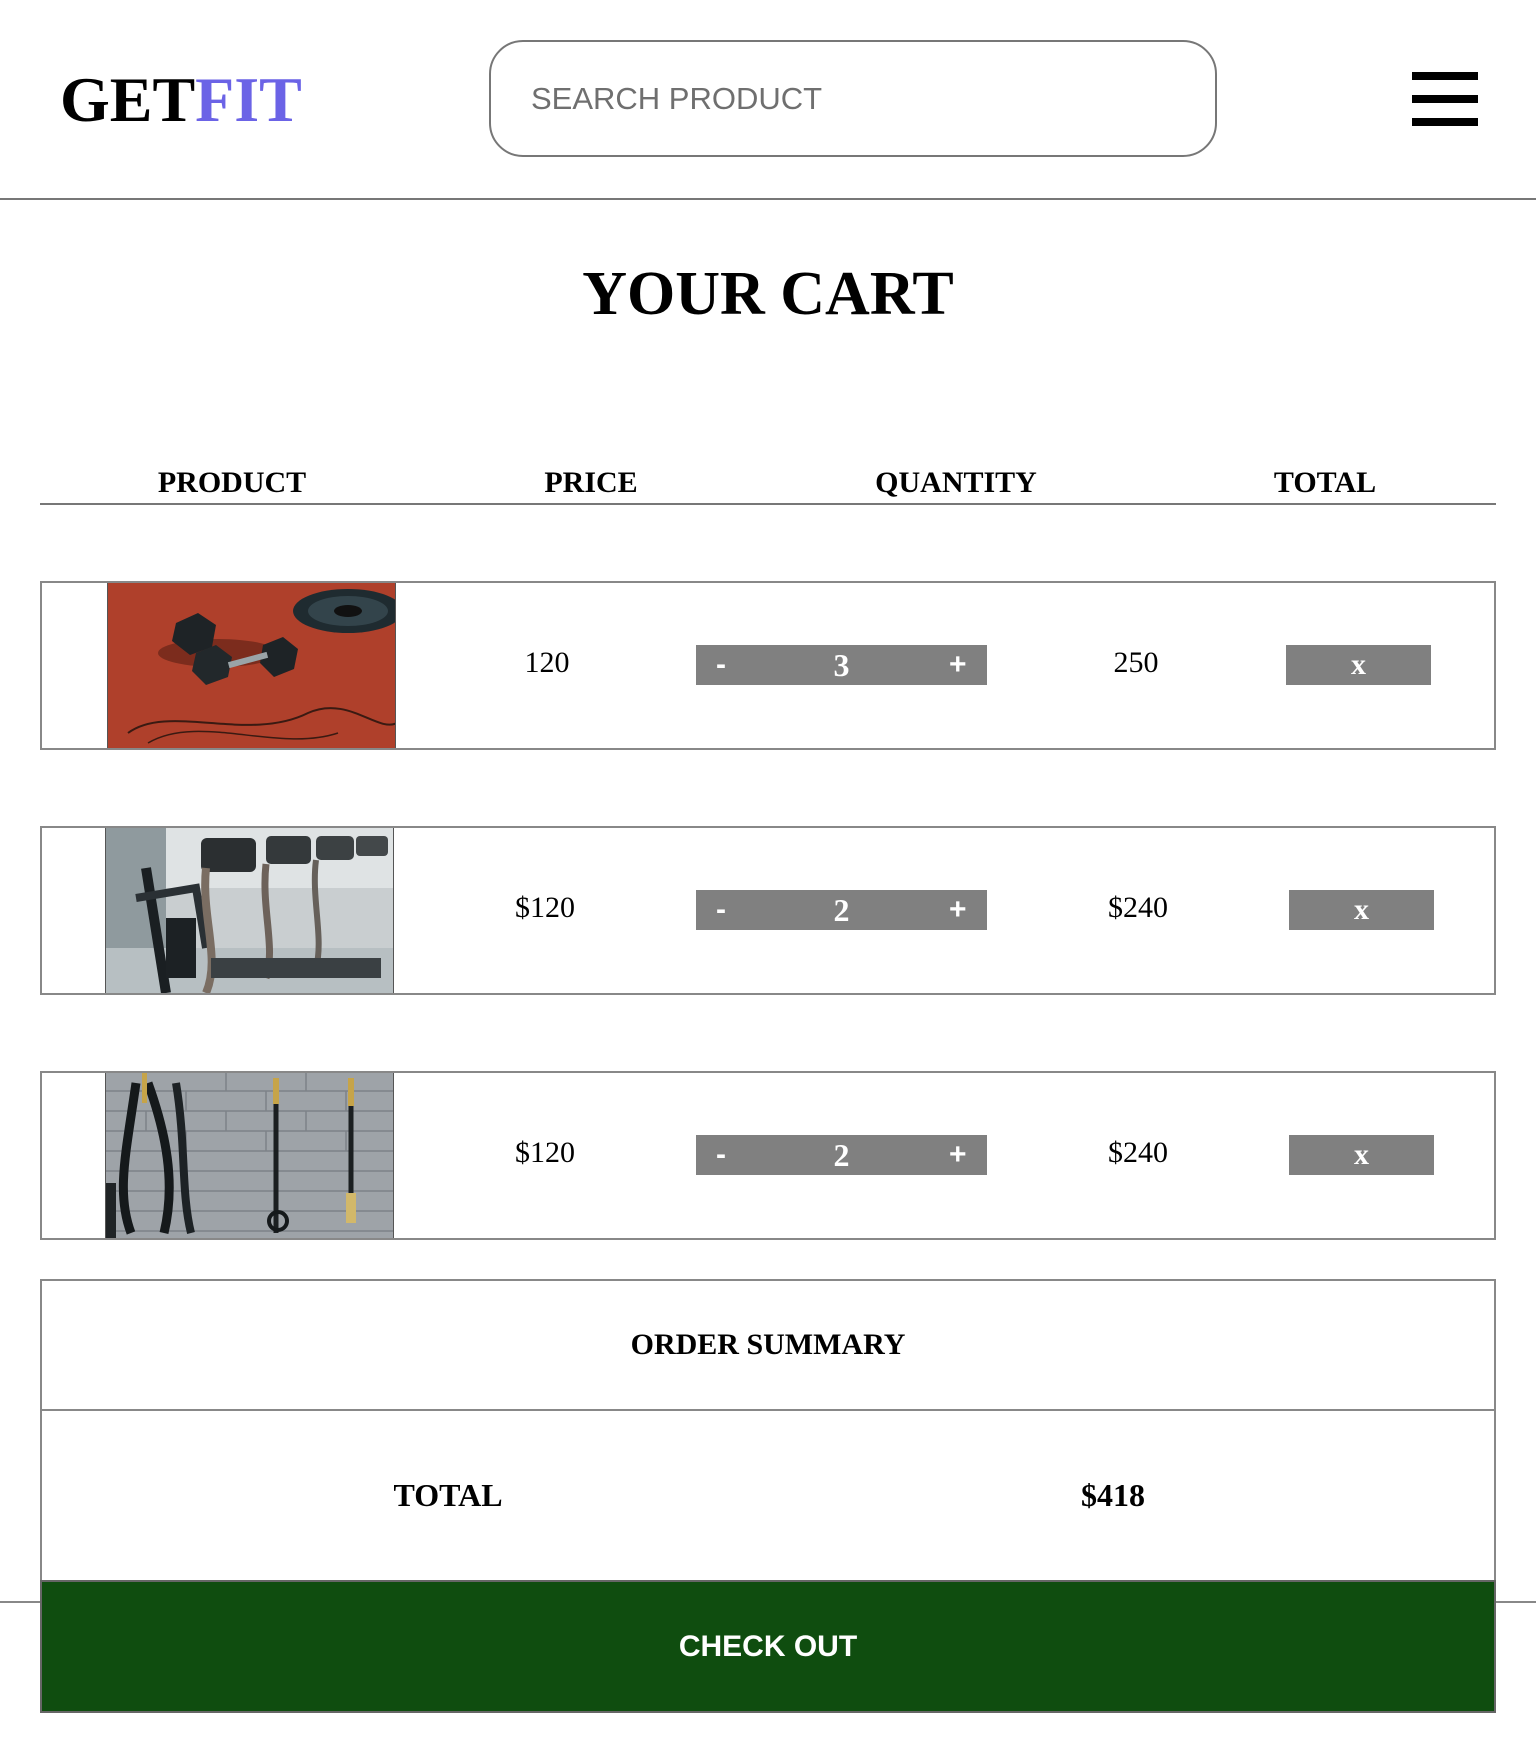 This screenshot has width=1536, height=1754. What do you see at coordinates (249, 910) in the screenshot?
I see `product-image-treadmills` at bounding box center [249, 910].